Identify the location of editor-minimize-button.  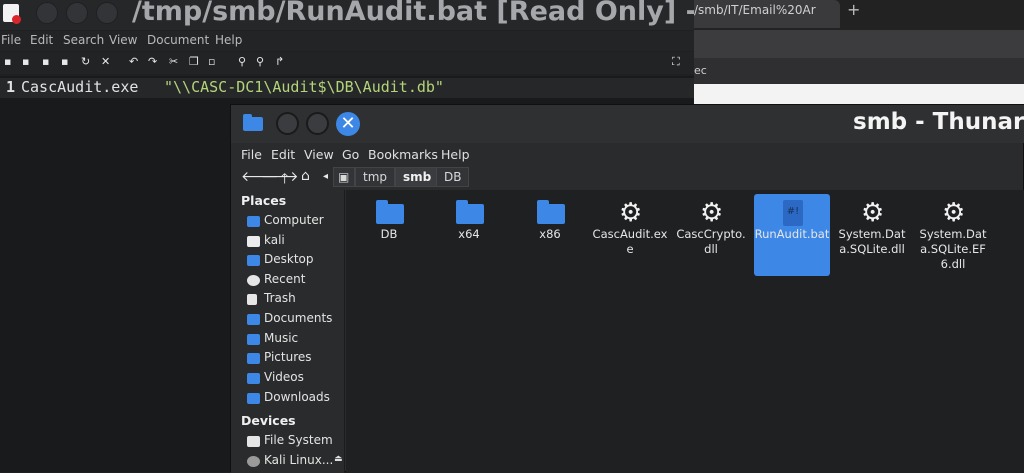
(47, 13).